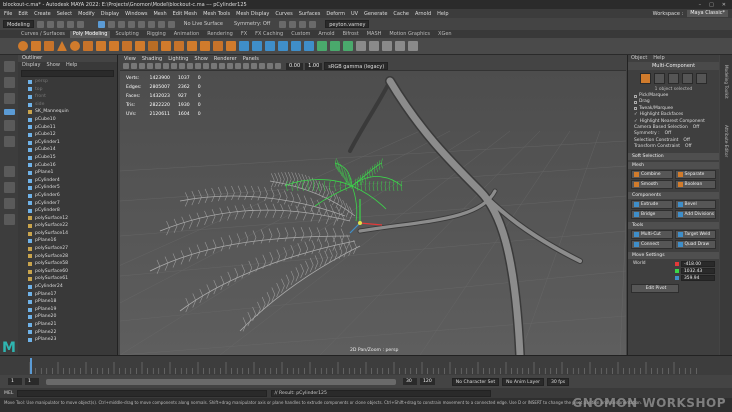 This screenshot has height=412, width=732. I want to click on image-plane-icon, so click(150, 66).